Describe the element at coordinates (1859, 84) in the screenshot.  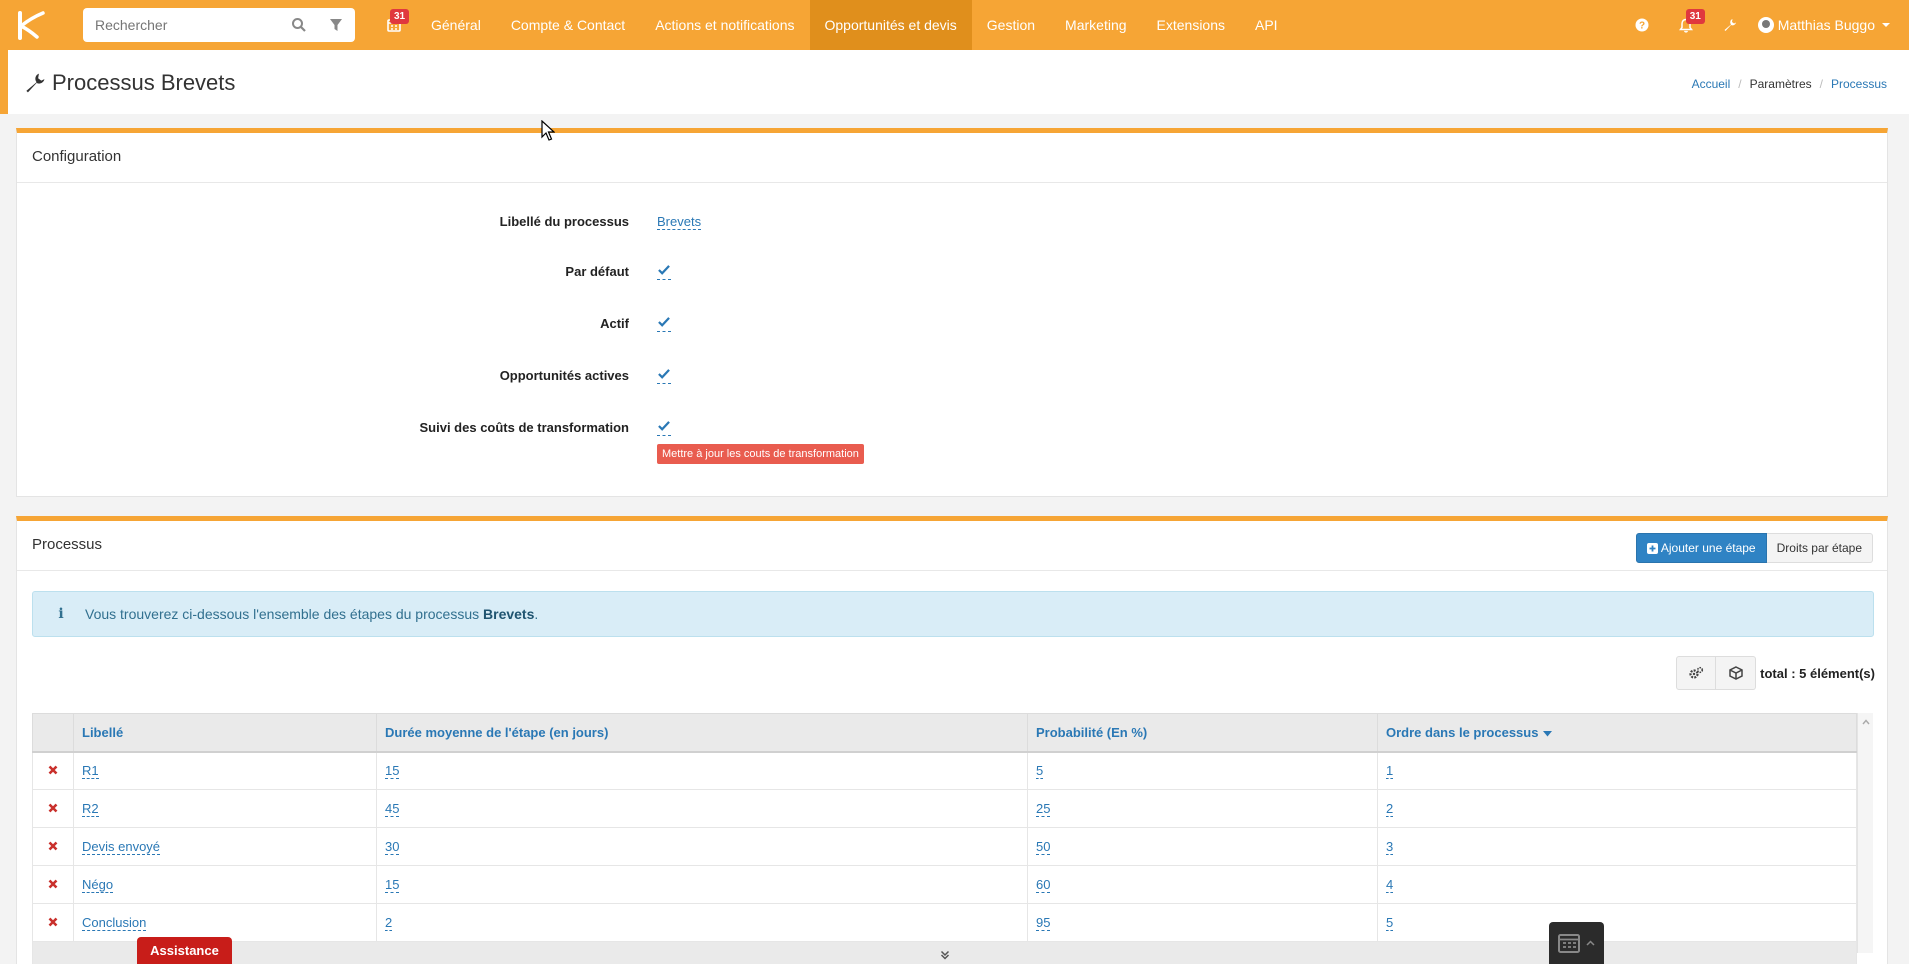
I see `breadcrumb-current: Processus` at that location.